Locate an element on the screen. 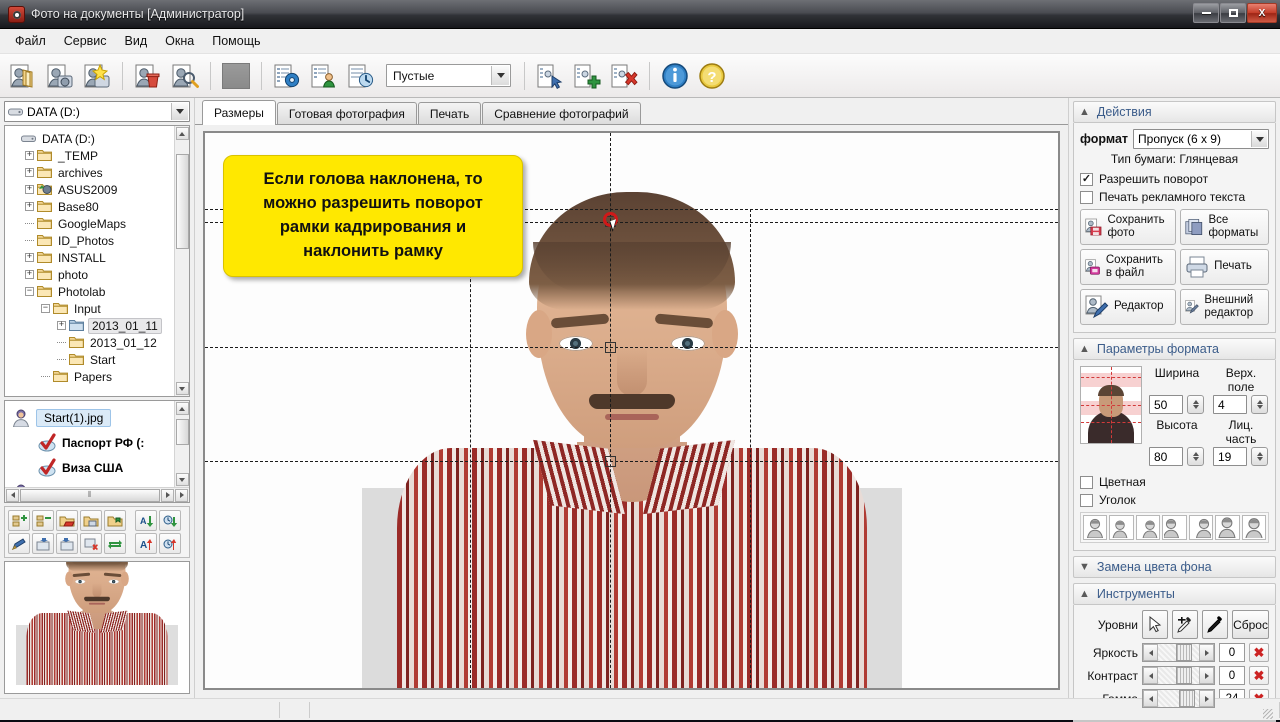 The width and height of the screenshot is (1280, 722). reset-button: Сброс is located at coordinates (1250, 624).